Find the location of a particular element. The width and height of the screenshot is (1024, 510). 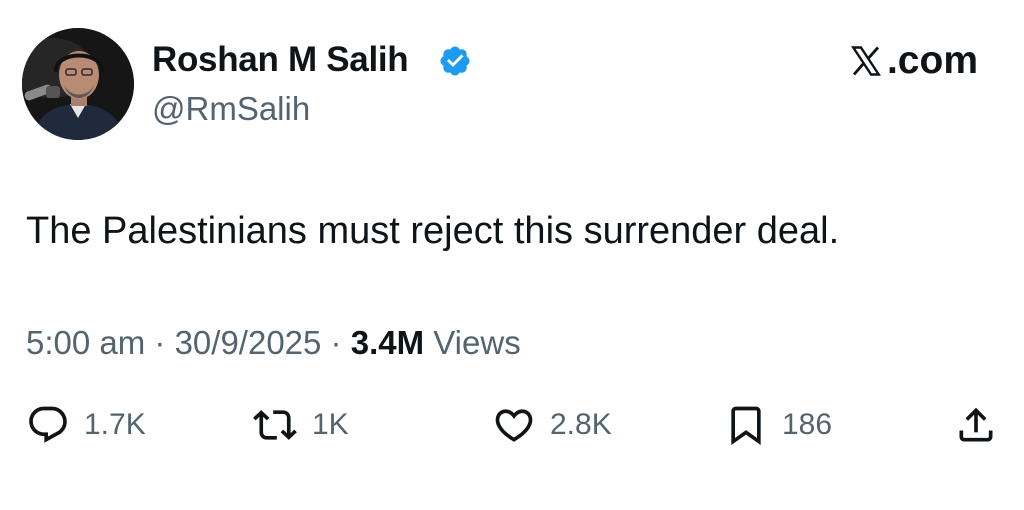

author-name: Roshan M Salih is located at coordinates (280, 60).